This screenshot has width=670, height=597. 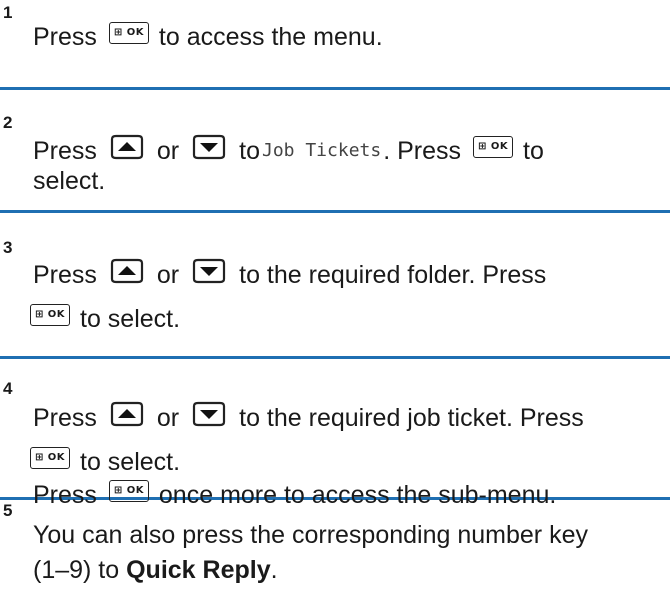 What do you see at coordinates (8, 12) in the screenshot?
I see `step-number: 1` at bounding box center [8, 12].